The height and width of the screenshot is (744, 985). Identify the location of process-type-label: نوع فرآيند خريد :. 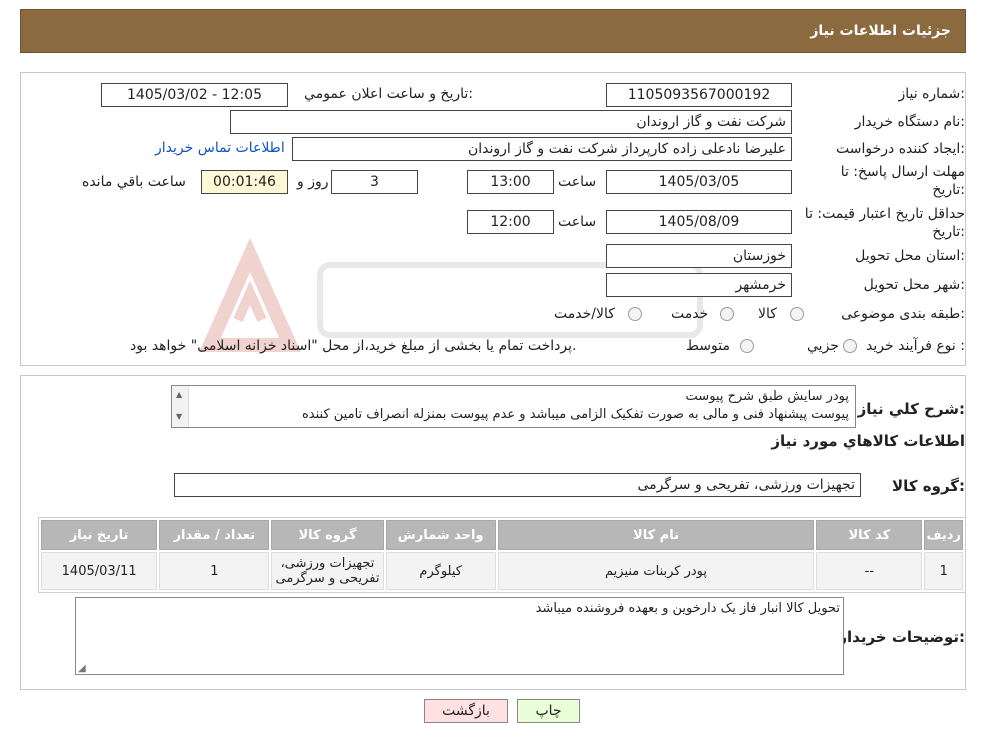
(915, 346).